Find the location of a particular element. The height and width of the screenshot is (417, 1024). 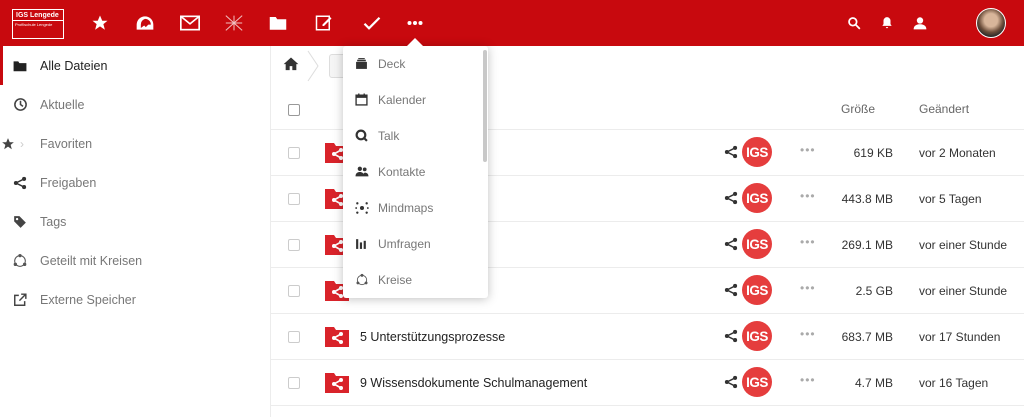

menu-scrollbar is located at coordinates (485, 106).